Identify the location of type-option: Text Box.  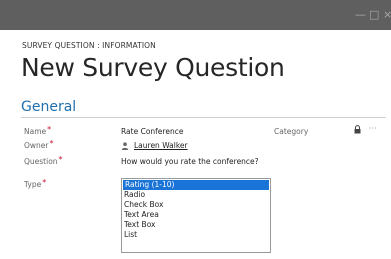
(196, 225).